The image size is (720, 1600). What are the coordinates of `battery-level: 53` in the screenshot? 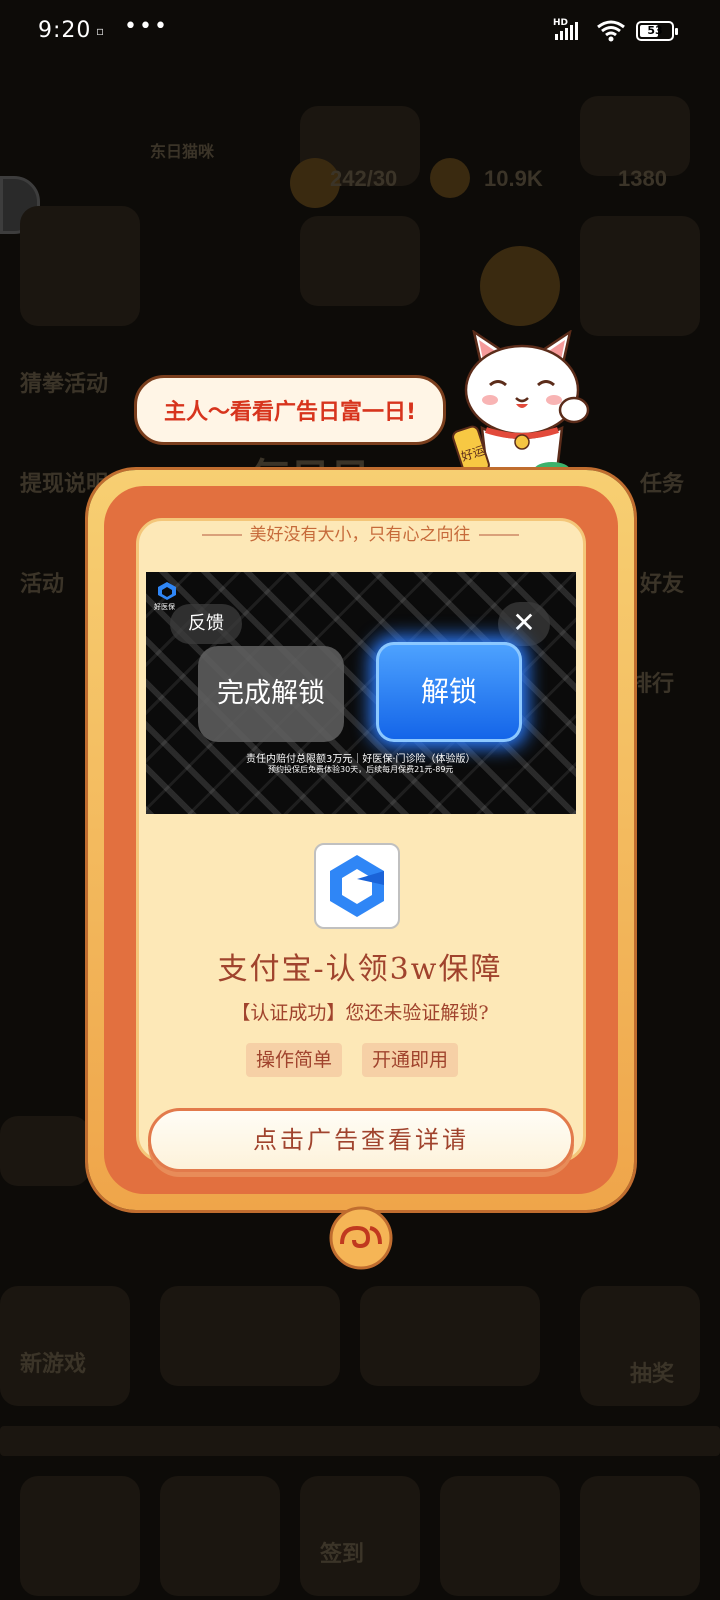 It's located at (655, 30).